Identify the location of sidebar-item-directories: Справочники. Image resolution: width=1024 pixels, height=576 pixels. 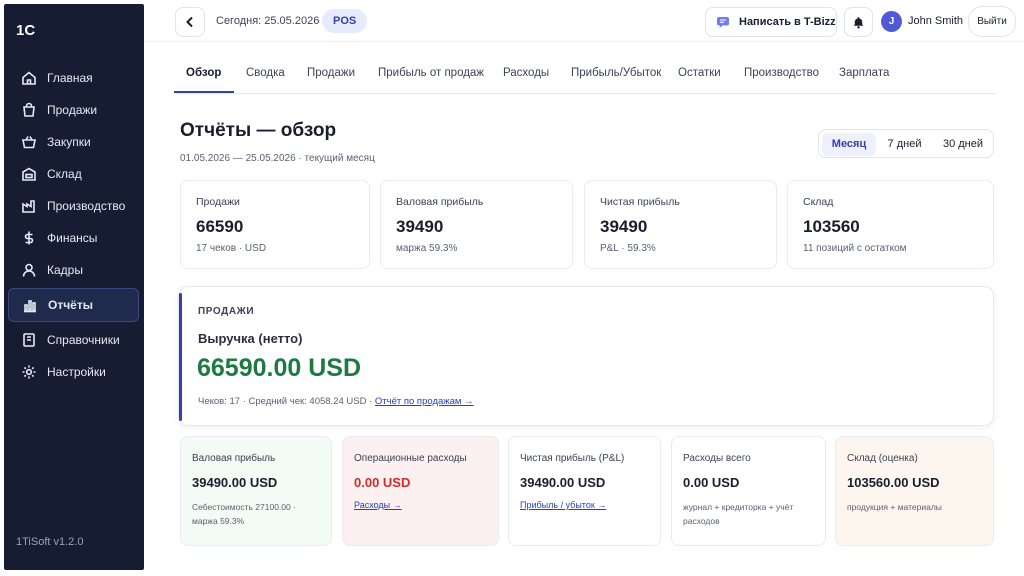
(73, 340).